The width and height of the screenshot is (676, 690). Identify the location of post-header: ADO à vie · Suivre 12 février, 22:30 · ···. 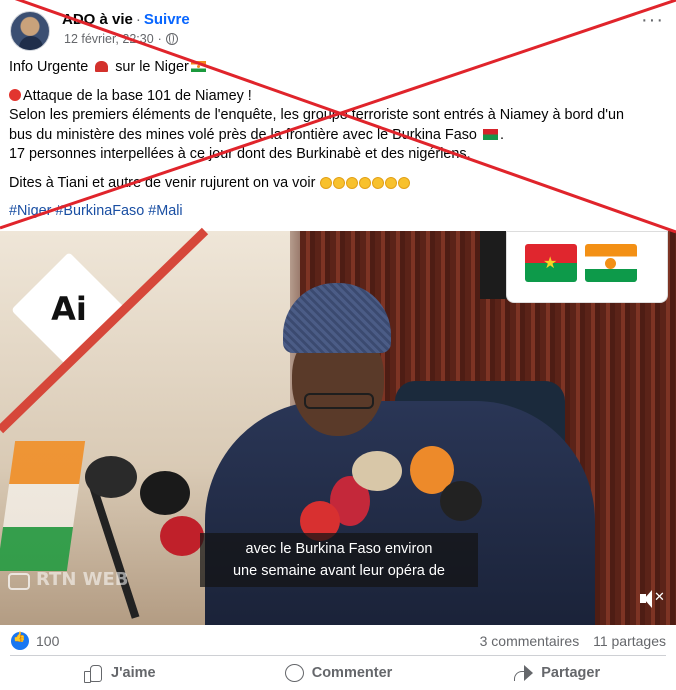
(338, 30).